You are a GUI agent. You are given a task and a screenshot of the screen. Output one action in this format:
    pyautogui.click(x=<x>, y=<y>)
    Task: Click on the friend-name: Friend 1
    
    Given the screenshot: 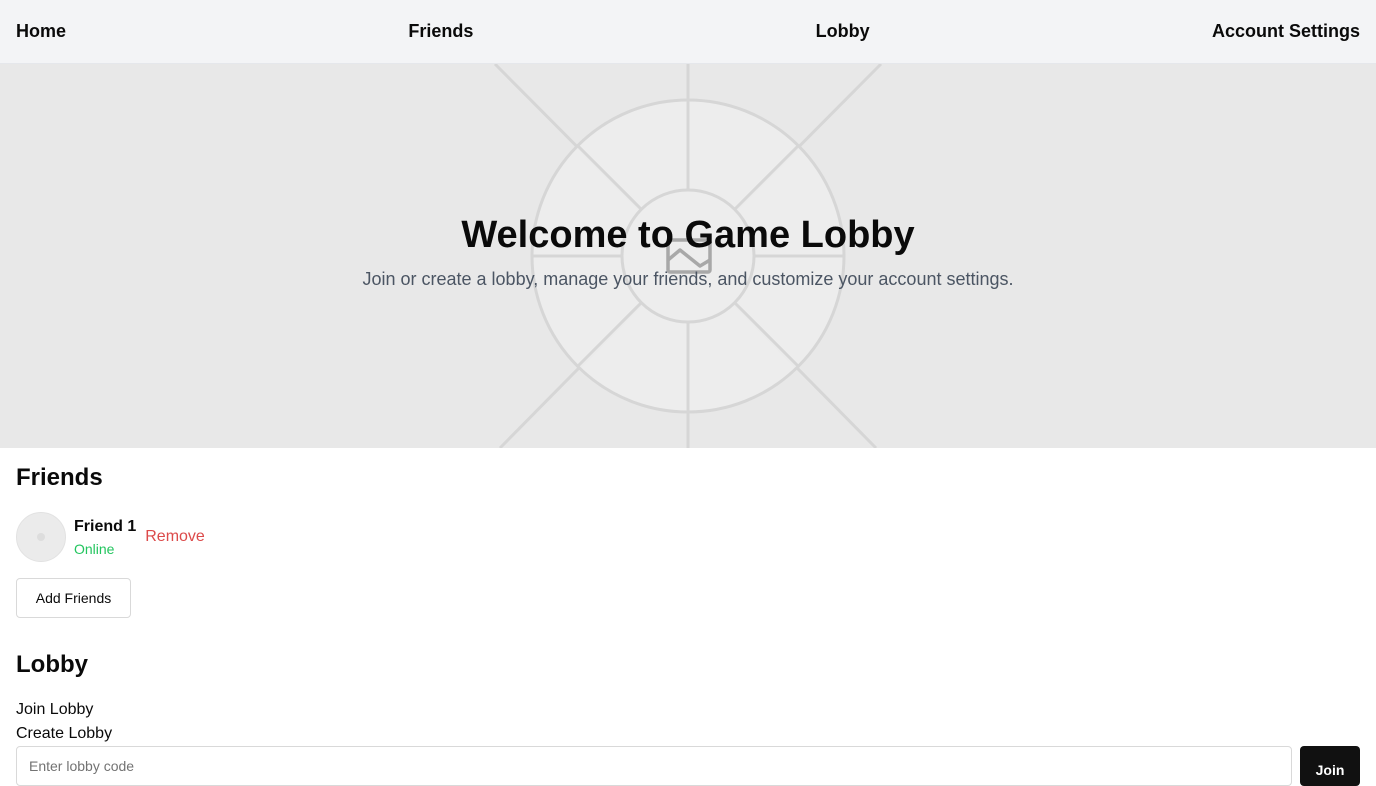 What is the action you would take?
    pyautogui.click(x=105, y=526)
    